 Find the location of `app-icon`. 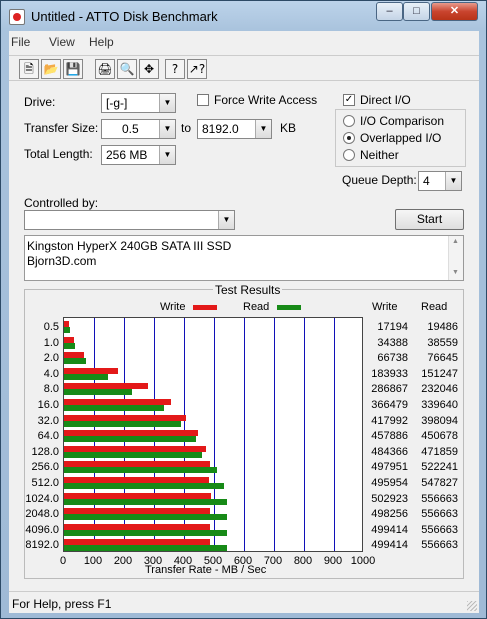

app-icon is located at coordinates (17, 17).